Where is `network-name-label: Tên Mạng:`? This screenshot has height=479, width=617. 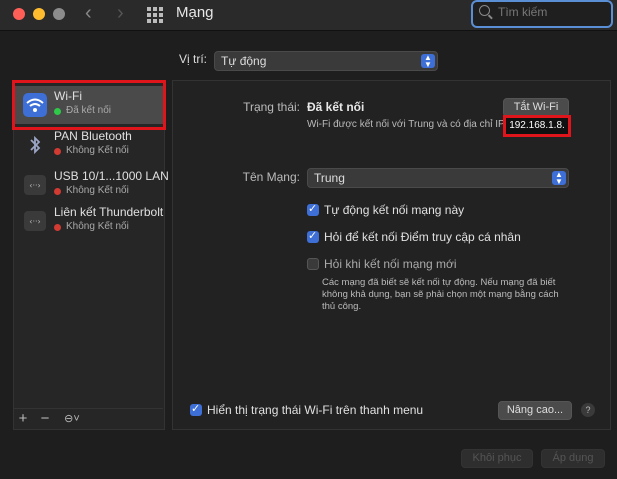
network-name-label: Tên Mạng: is located at coordinates (271, 177).